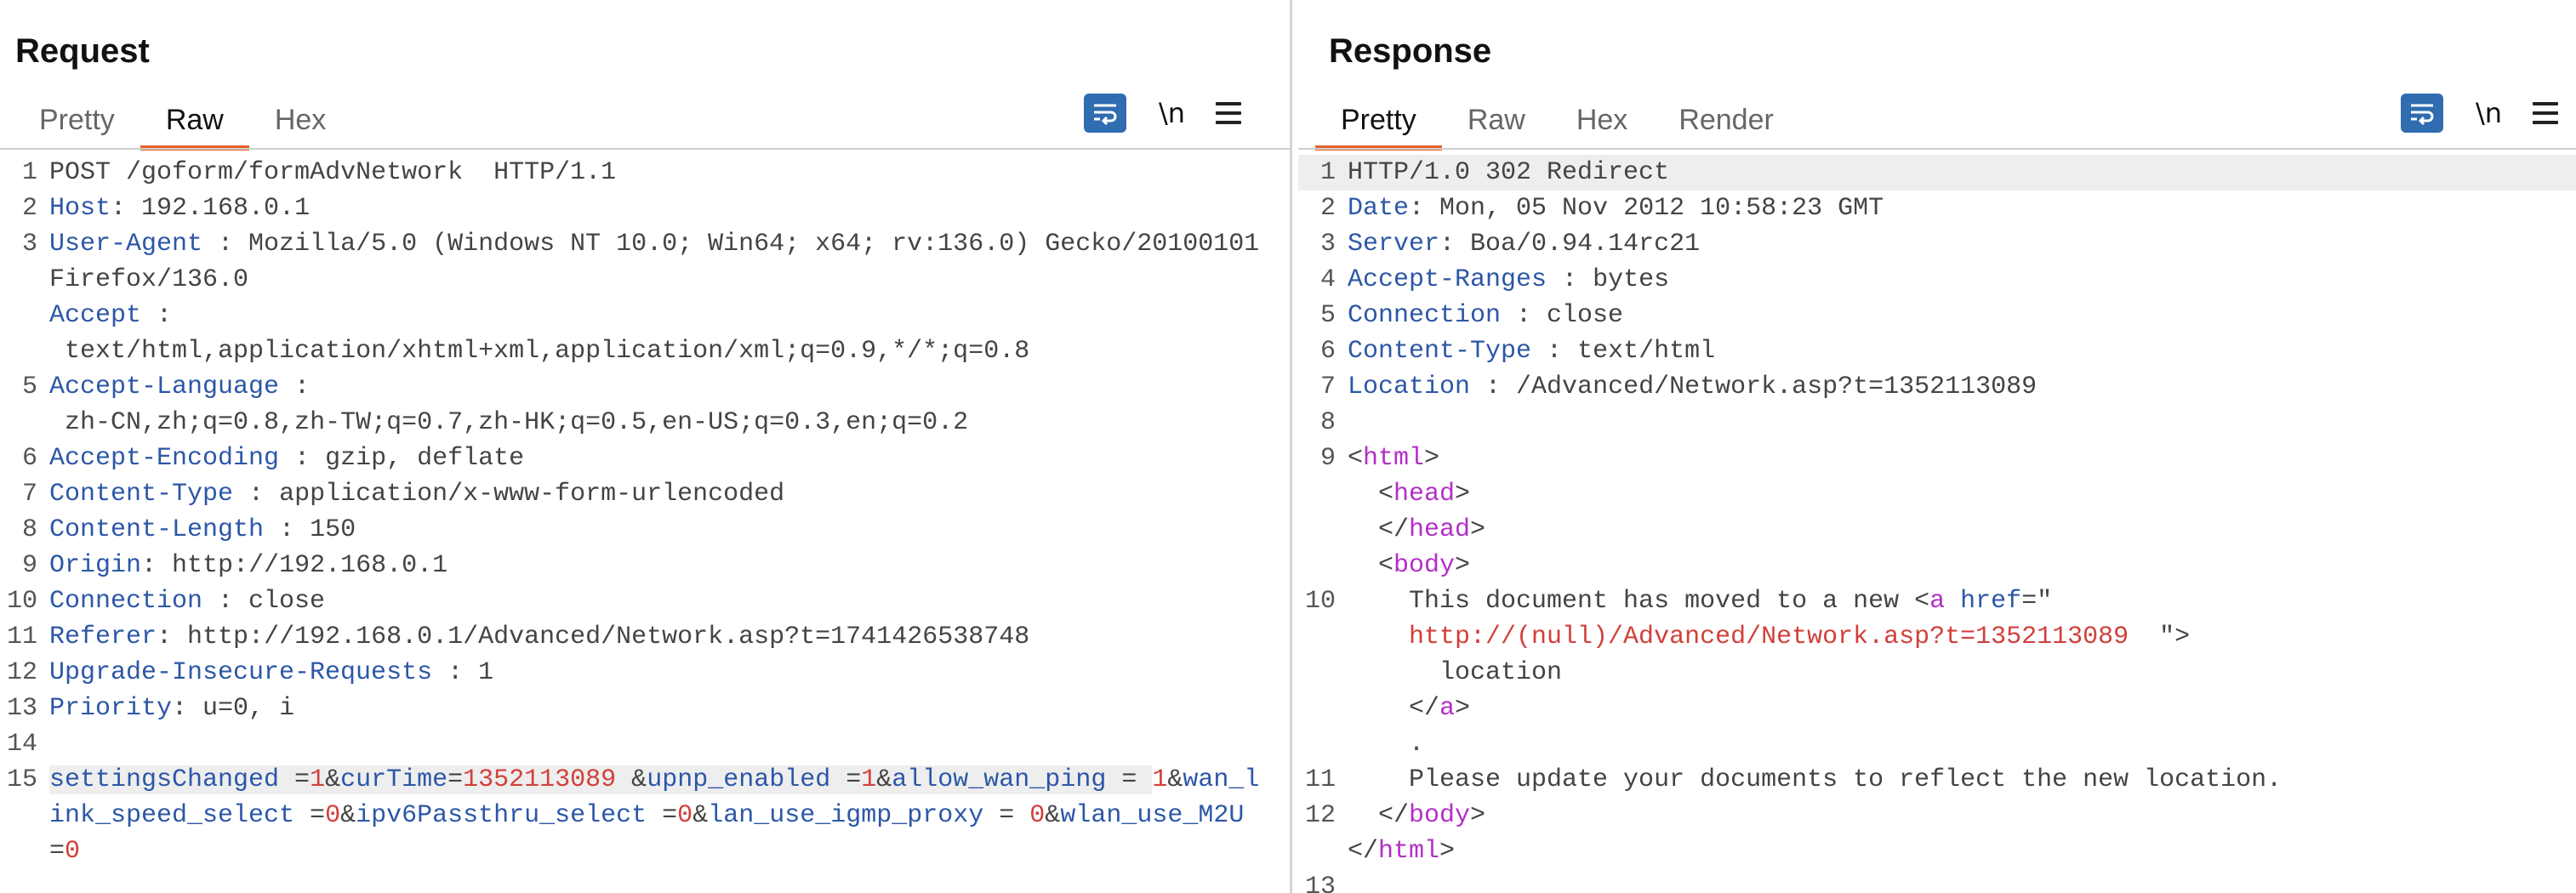 The width and height of the screenshot is (2576, 893). I want to click on tab-response-hex: Hex, so click(1602, 121).